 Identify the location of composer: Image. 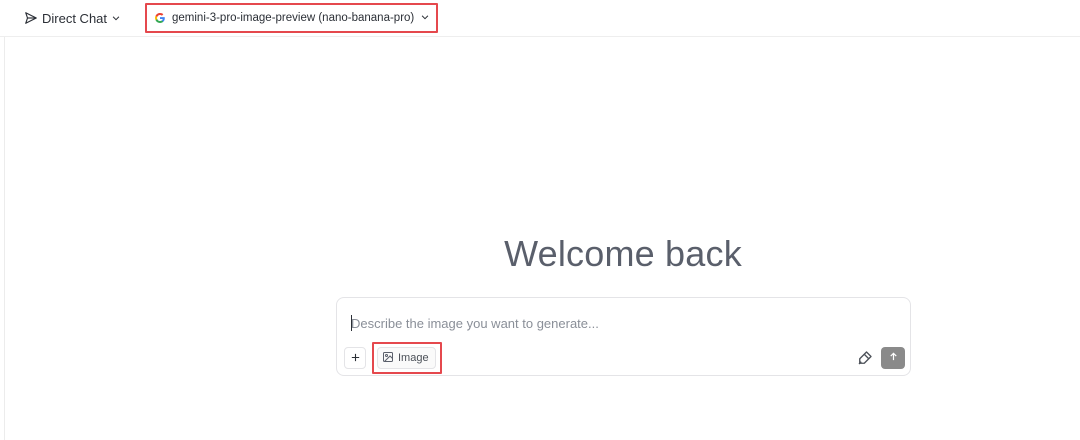
(623, 336).